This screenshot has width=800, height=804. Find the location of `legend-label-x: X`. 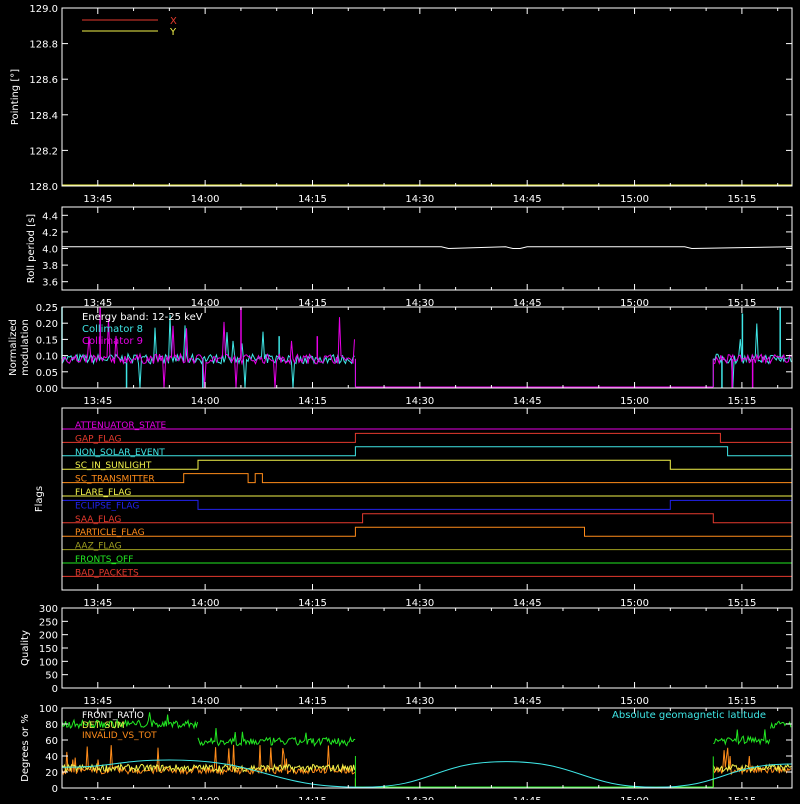

legend-label-x: X is located at coordinates (173, 21).